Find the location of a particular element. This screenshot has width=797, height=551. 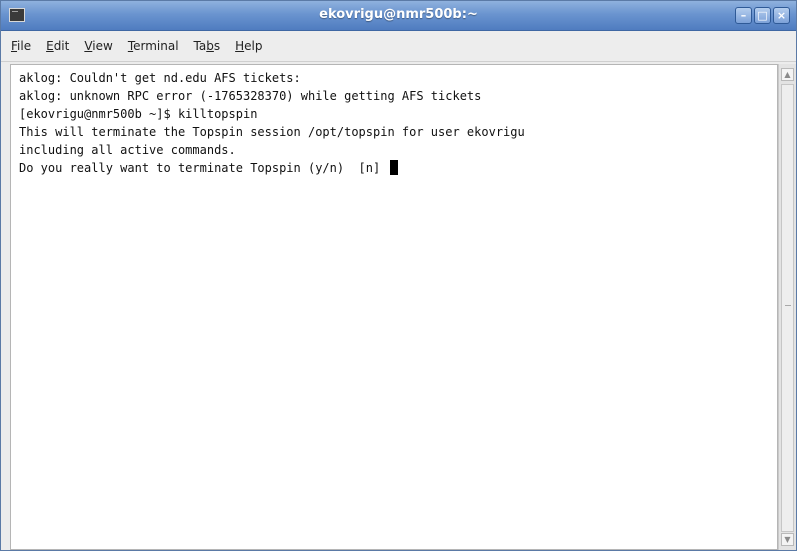

maximize-button: □ is located at coordinates (762, 15).